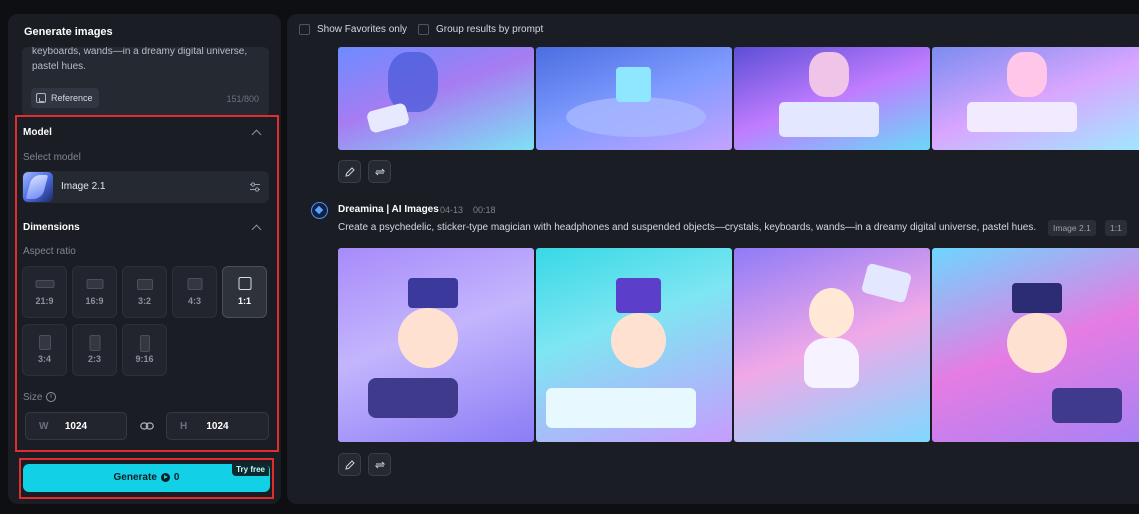 The height and width of the screenshot is (514, 1139). Describe the element at coordinates (194, 301) in the screenshot. I see `ratio-label: 4:3` at that location.